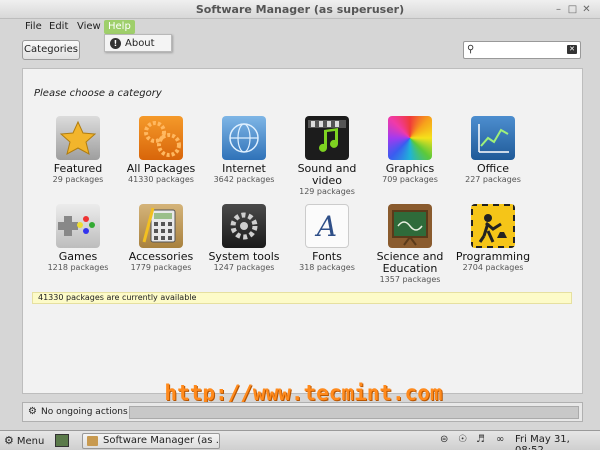  I want to click on category-name: All Packages, so click(161, 168).